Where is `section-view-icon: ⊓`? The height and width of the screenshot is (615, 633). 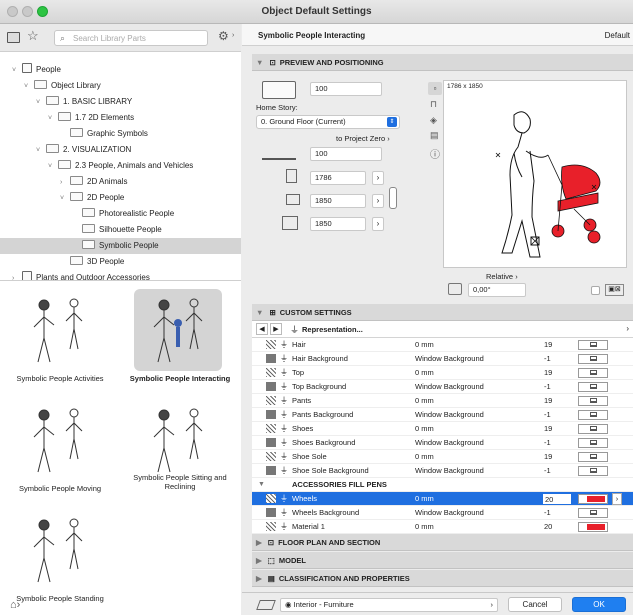
section-view-icon: ⊓ is located at coordinates (433, 104).